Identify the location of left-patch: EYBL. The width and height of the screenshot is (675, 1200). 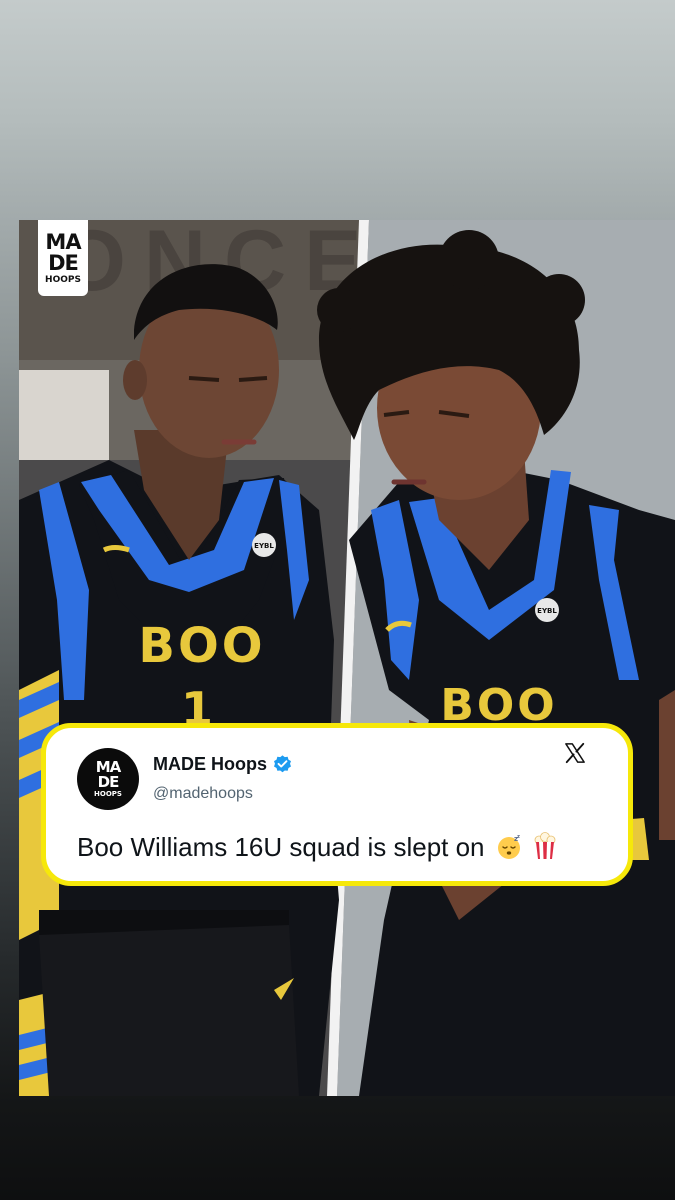
(264, 546).